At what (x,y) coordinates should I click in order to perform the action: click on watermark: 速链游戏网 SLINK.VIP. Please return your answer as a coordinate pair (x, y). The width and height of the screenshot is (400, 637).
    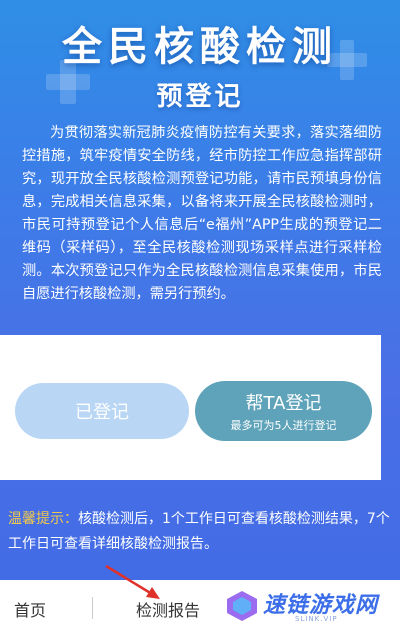
    Looking at the image, I should click on (310, 609).